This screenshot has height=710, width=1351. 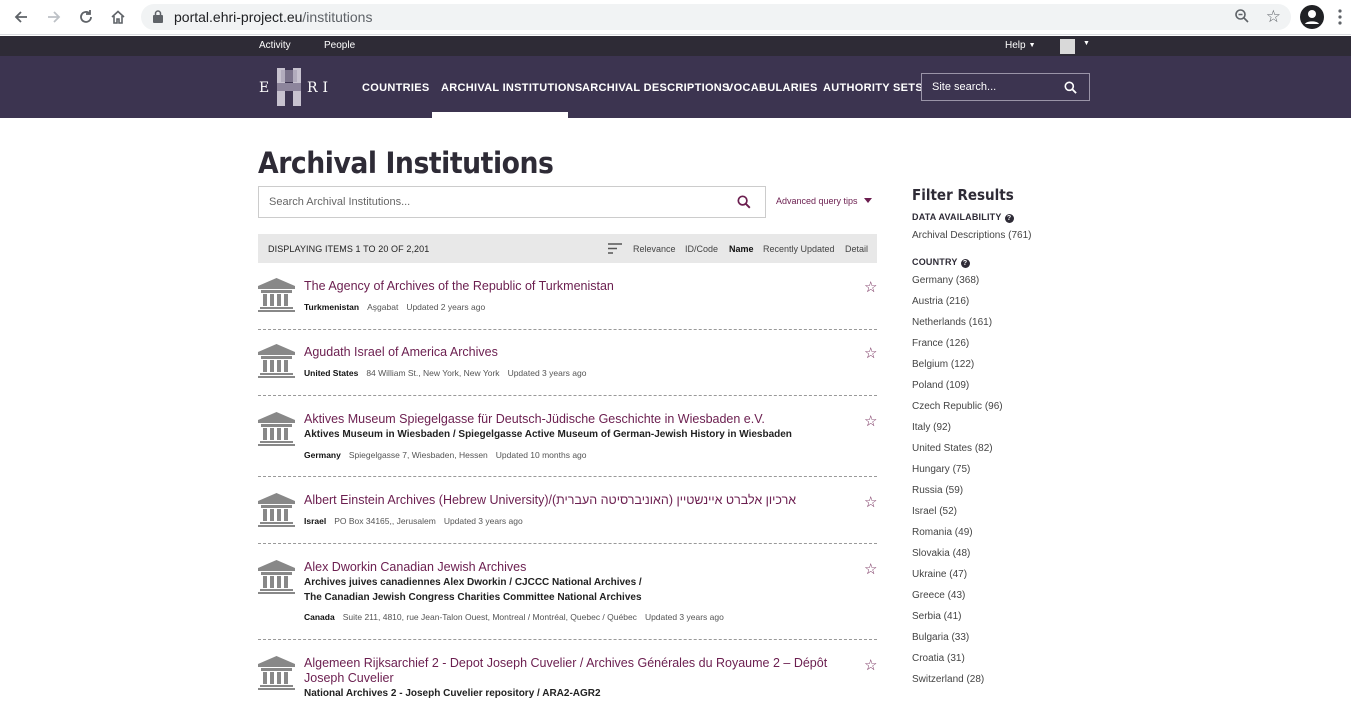 I want to click on sort-recently-updated: Recently Updated, so click(x=799, y=249).